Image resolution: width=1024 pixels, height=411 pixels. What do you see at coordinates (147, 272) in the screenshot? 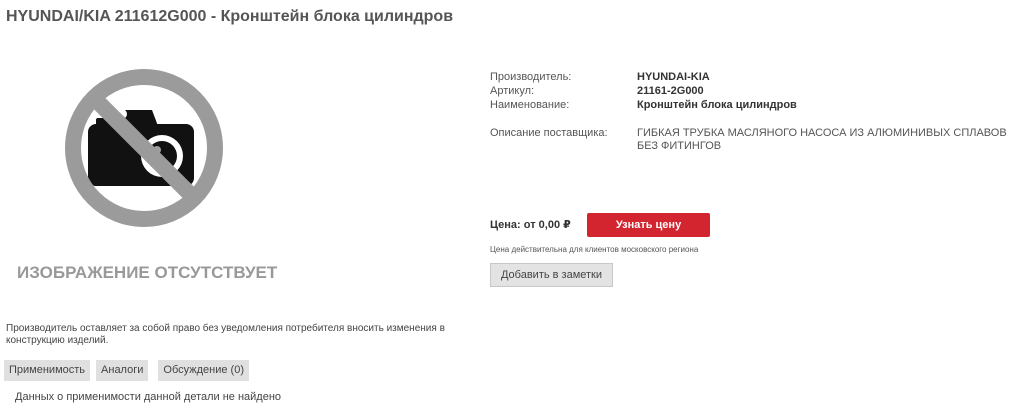
I see `image-missing-caption: ИЗОБРАЖЕНИЕ ОТСУТСТВУЕТ` at bounding box center [147, 272].